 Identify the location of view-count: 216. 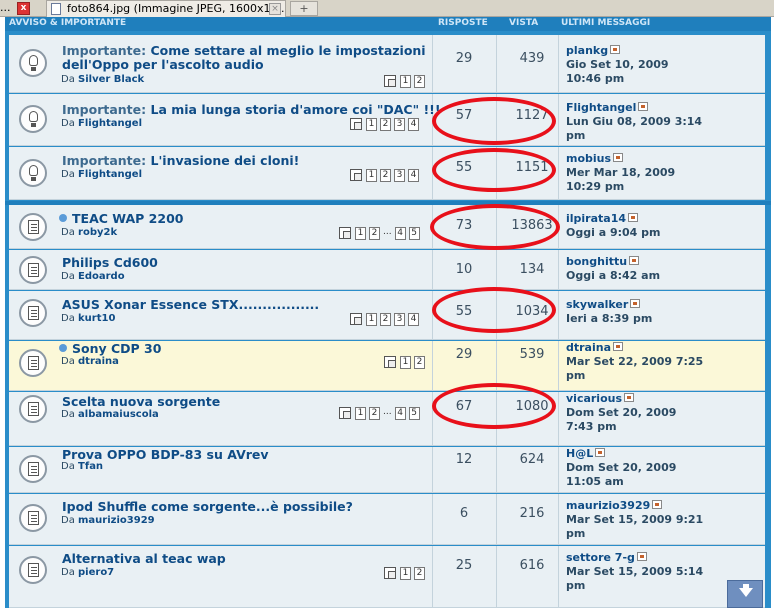
(532, 513).